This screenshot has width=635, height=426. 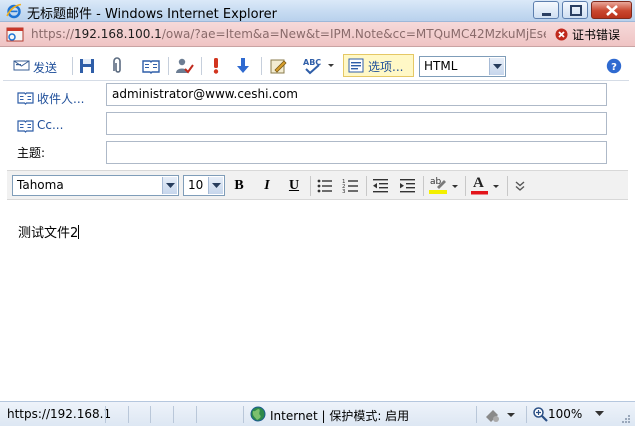 What do you see at coordinates (239, 186) in the screenshot?
I see `bold-button: B` at bounding box center [239, 186].